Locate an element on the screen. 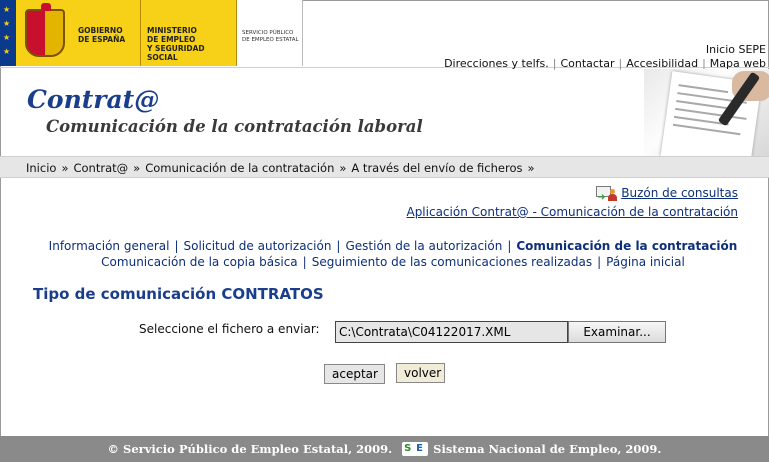  mail-contact-icon: ➜ is located at coordinates (607, 193).